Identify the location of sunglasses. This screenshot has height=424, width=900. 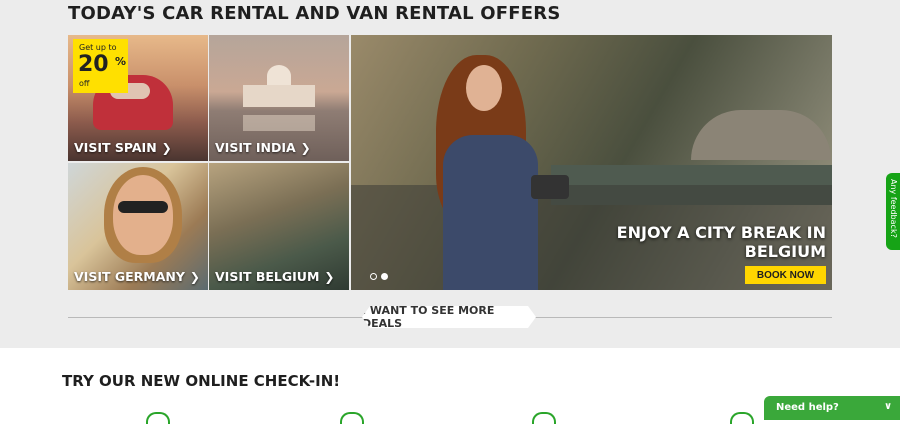
(143, 207).